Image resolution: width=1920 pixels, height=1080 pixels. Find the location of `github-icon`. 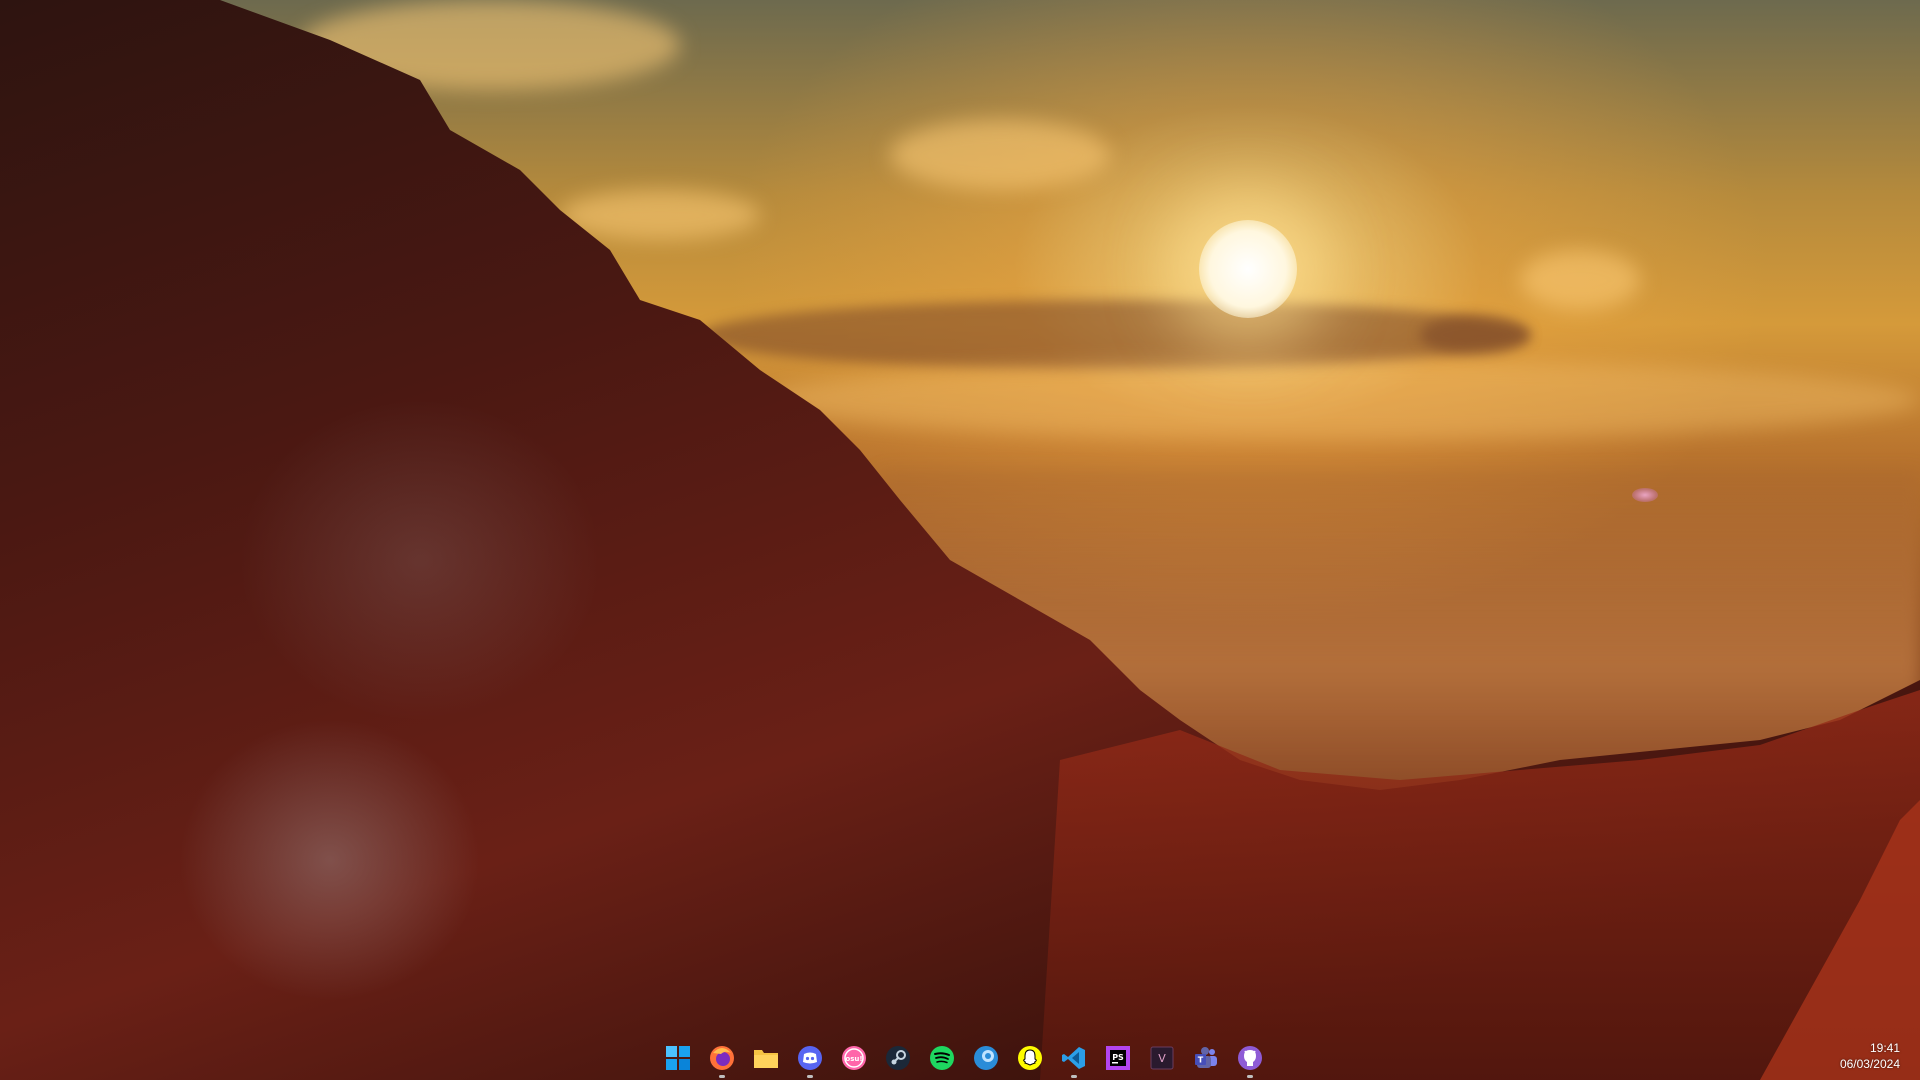

github-icon is located at coordinates (1250, 1058).